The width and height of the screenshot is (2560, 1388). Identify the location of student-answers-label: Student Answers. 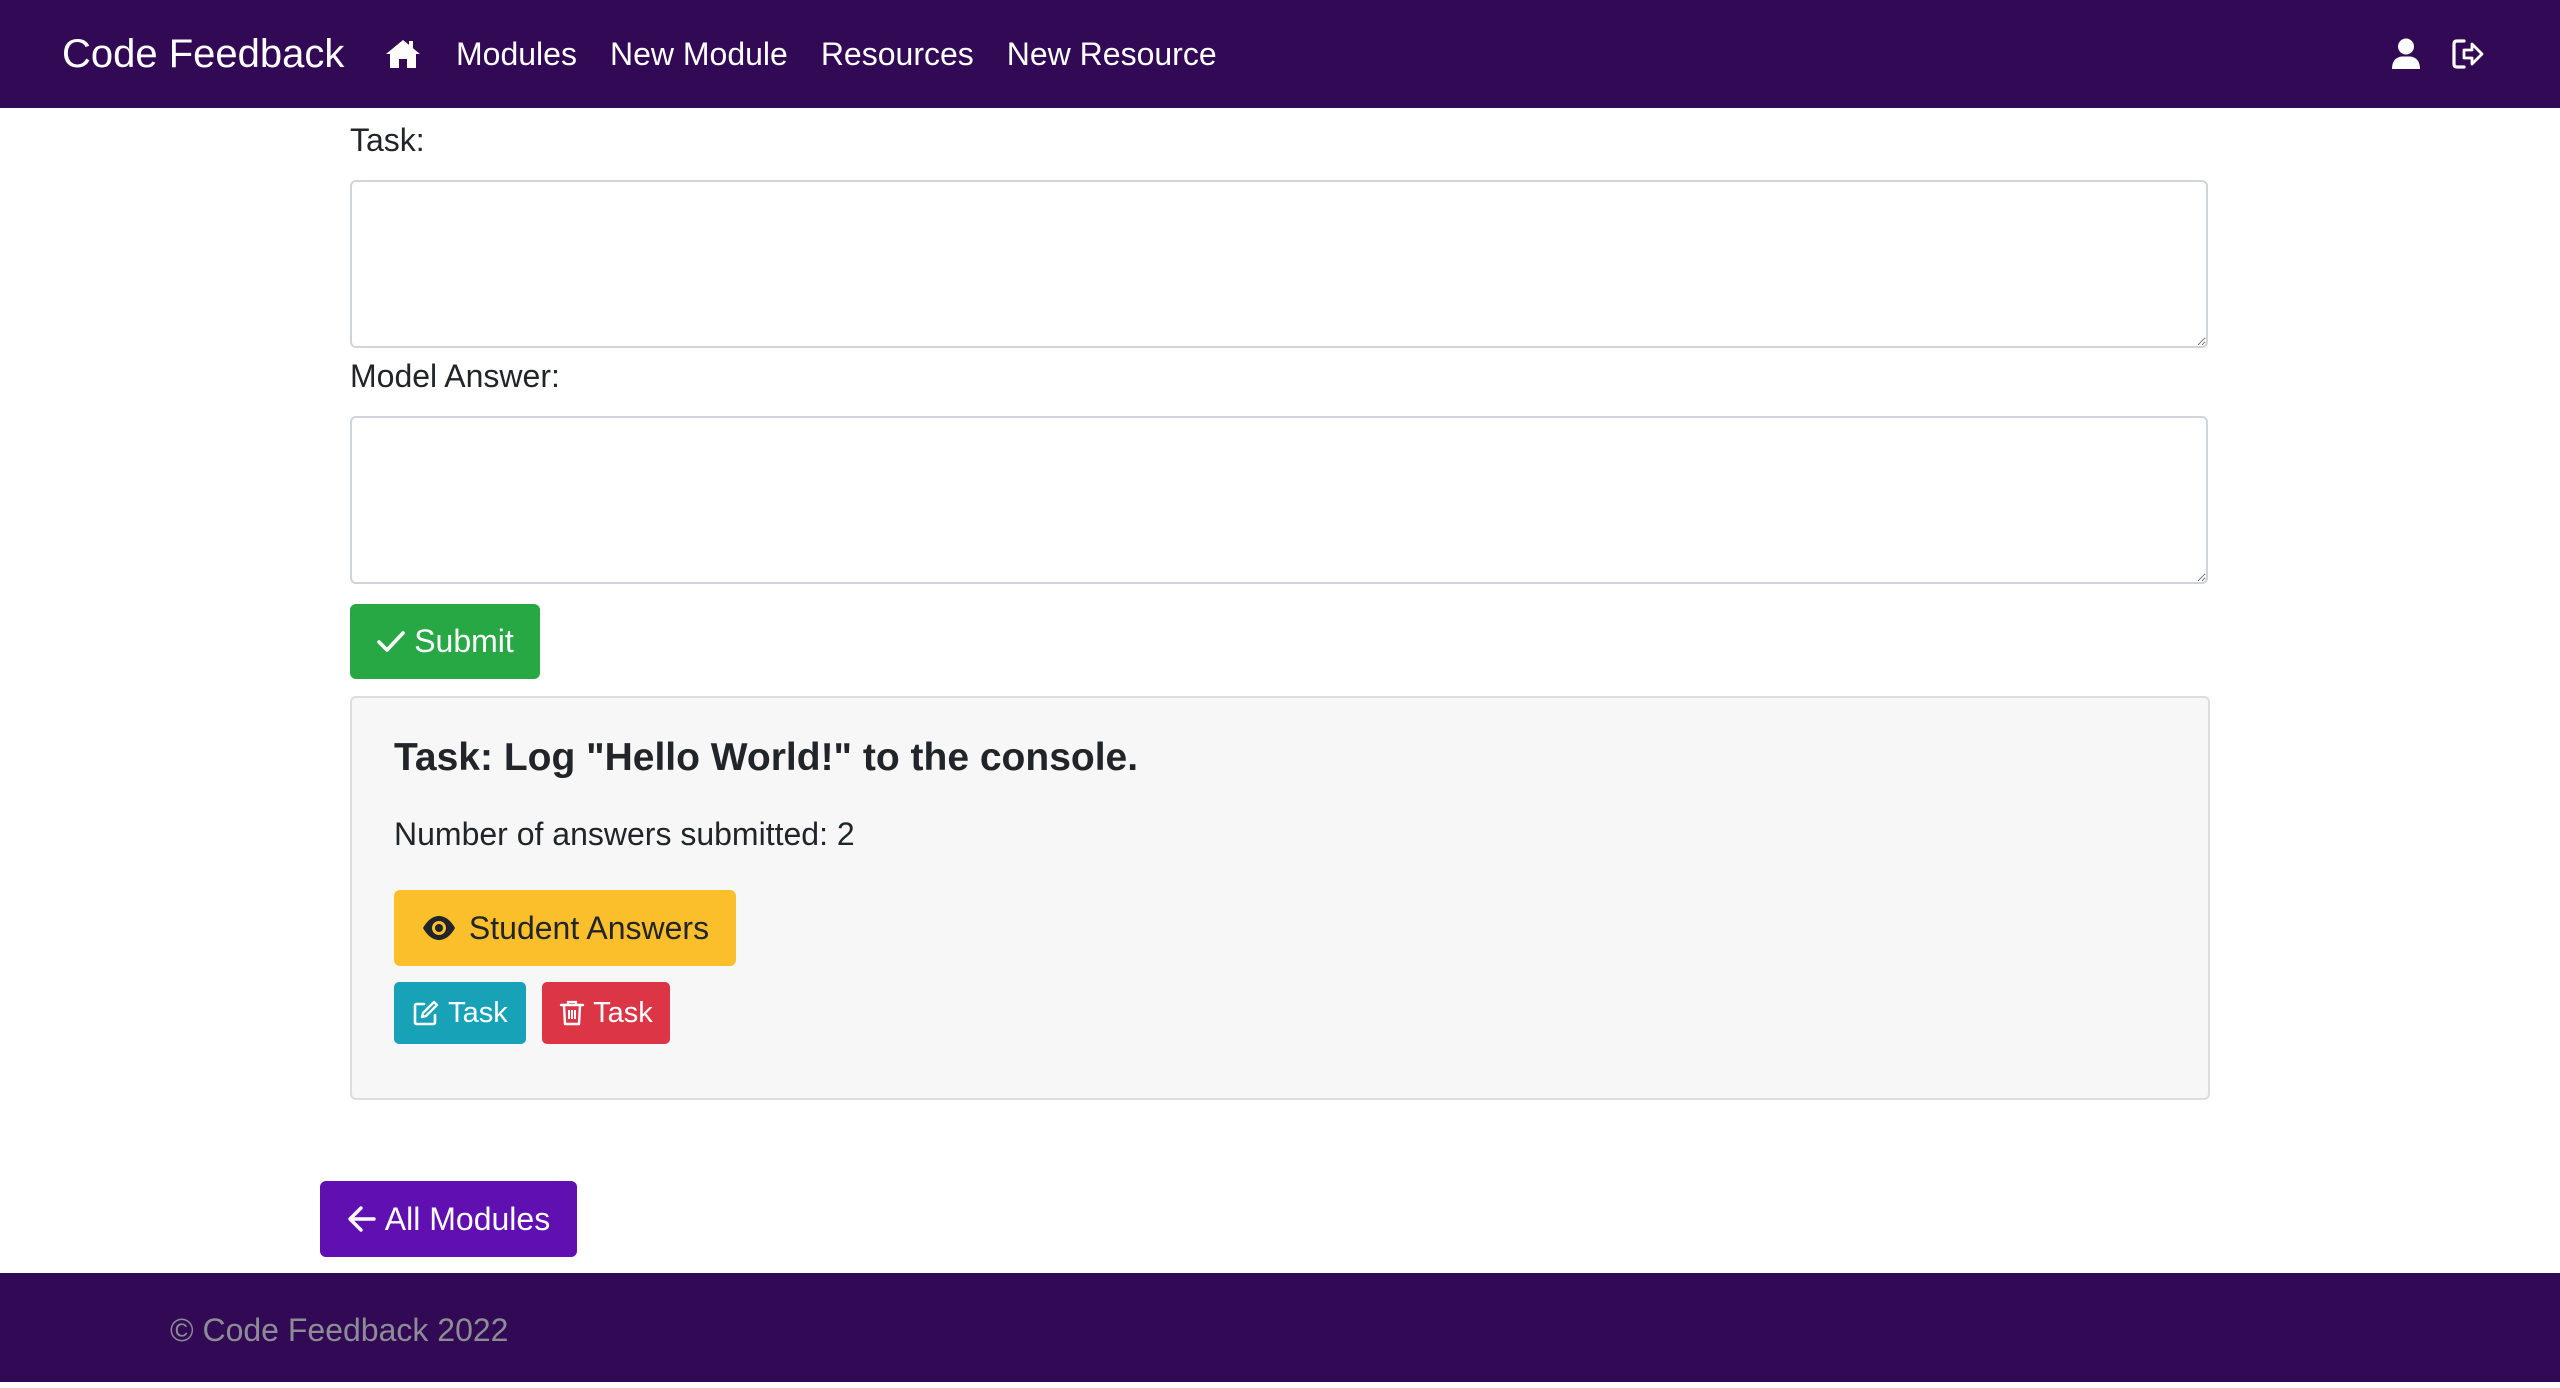
(589, 927).